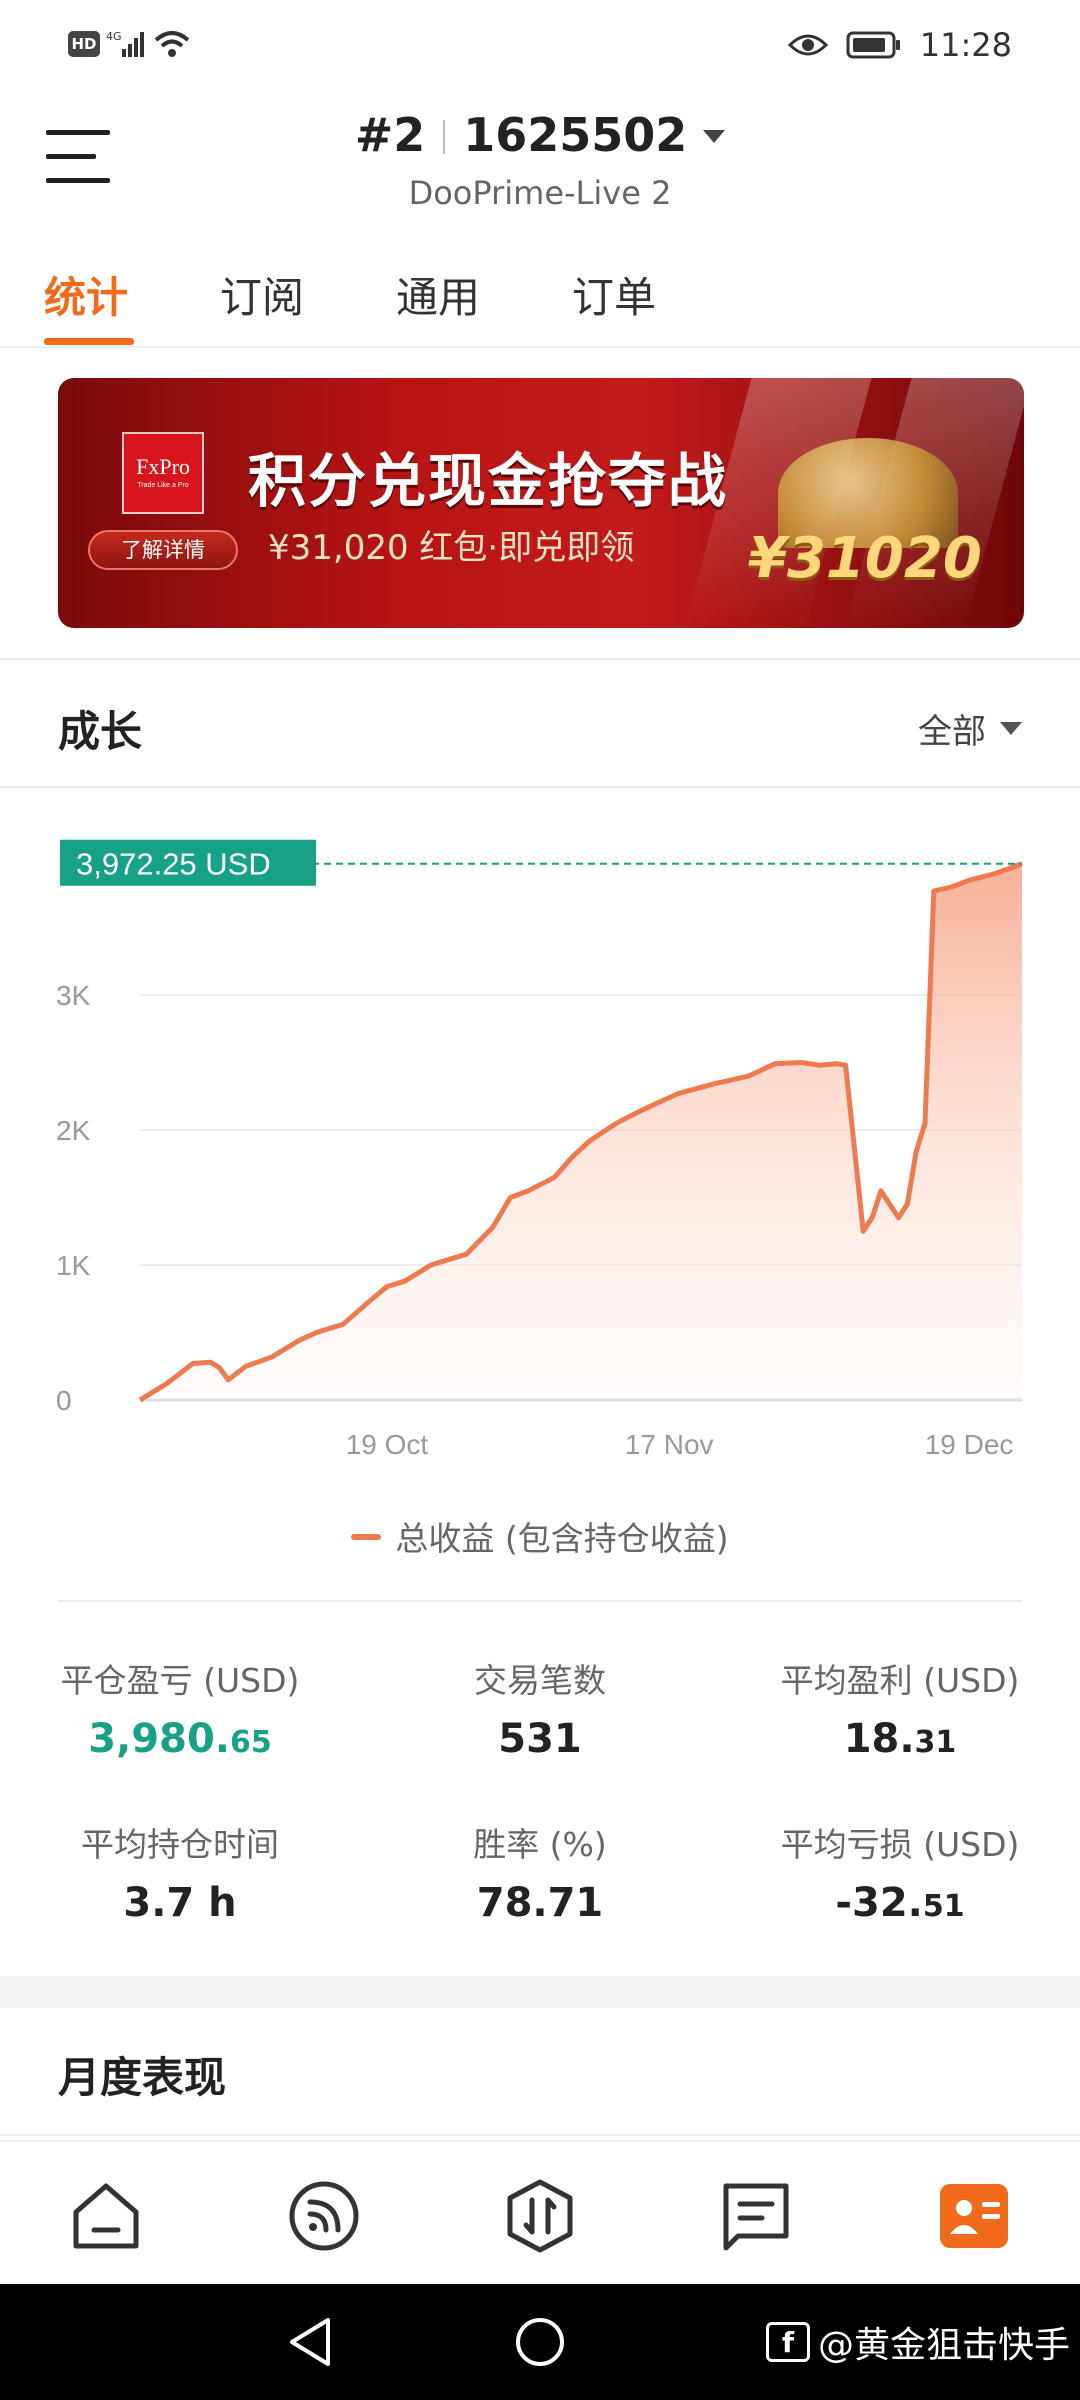 Image resolution: width=1080 pixels, height=2400 pixels. Describe the element at coordinates (163, 466) in the screenshot. I see `logo-text: FxPro` at that location.